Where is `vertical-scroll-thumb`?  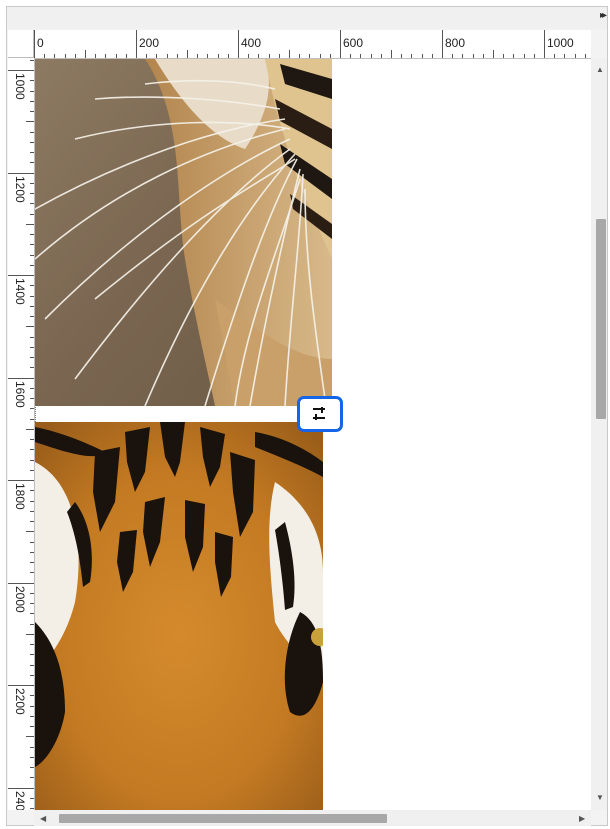
vertical-scroll-thumb is located at coordinates (601, 319).